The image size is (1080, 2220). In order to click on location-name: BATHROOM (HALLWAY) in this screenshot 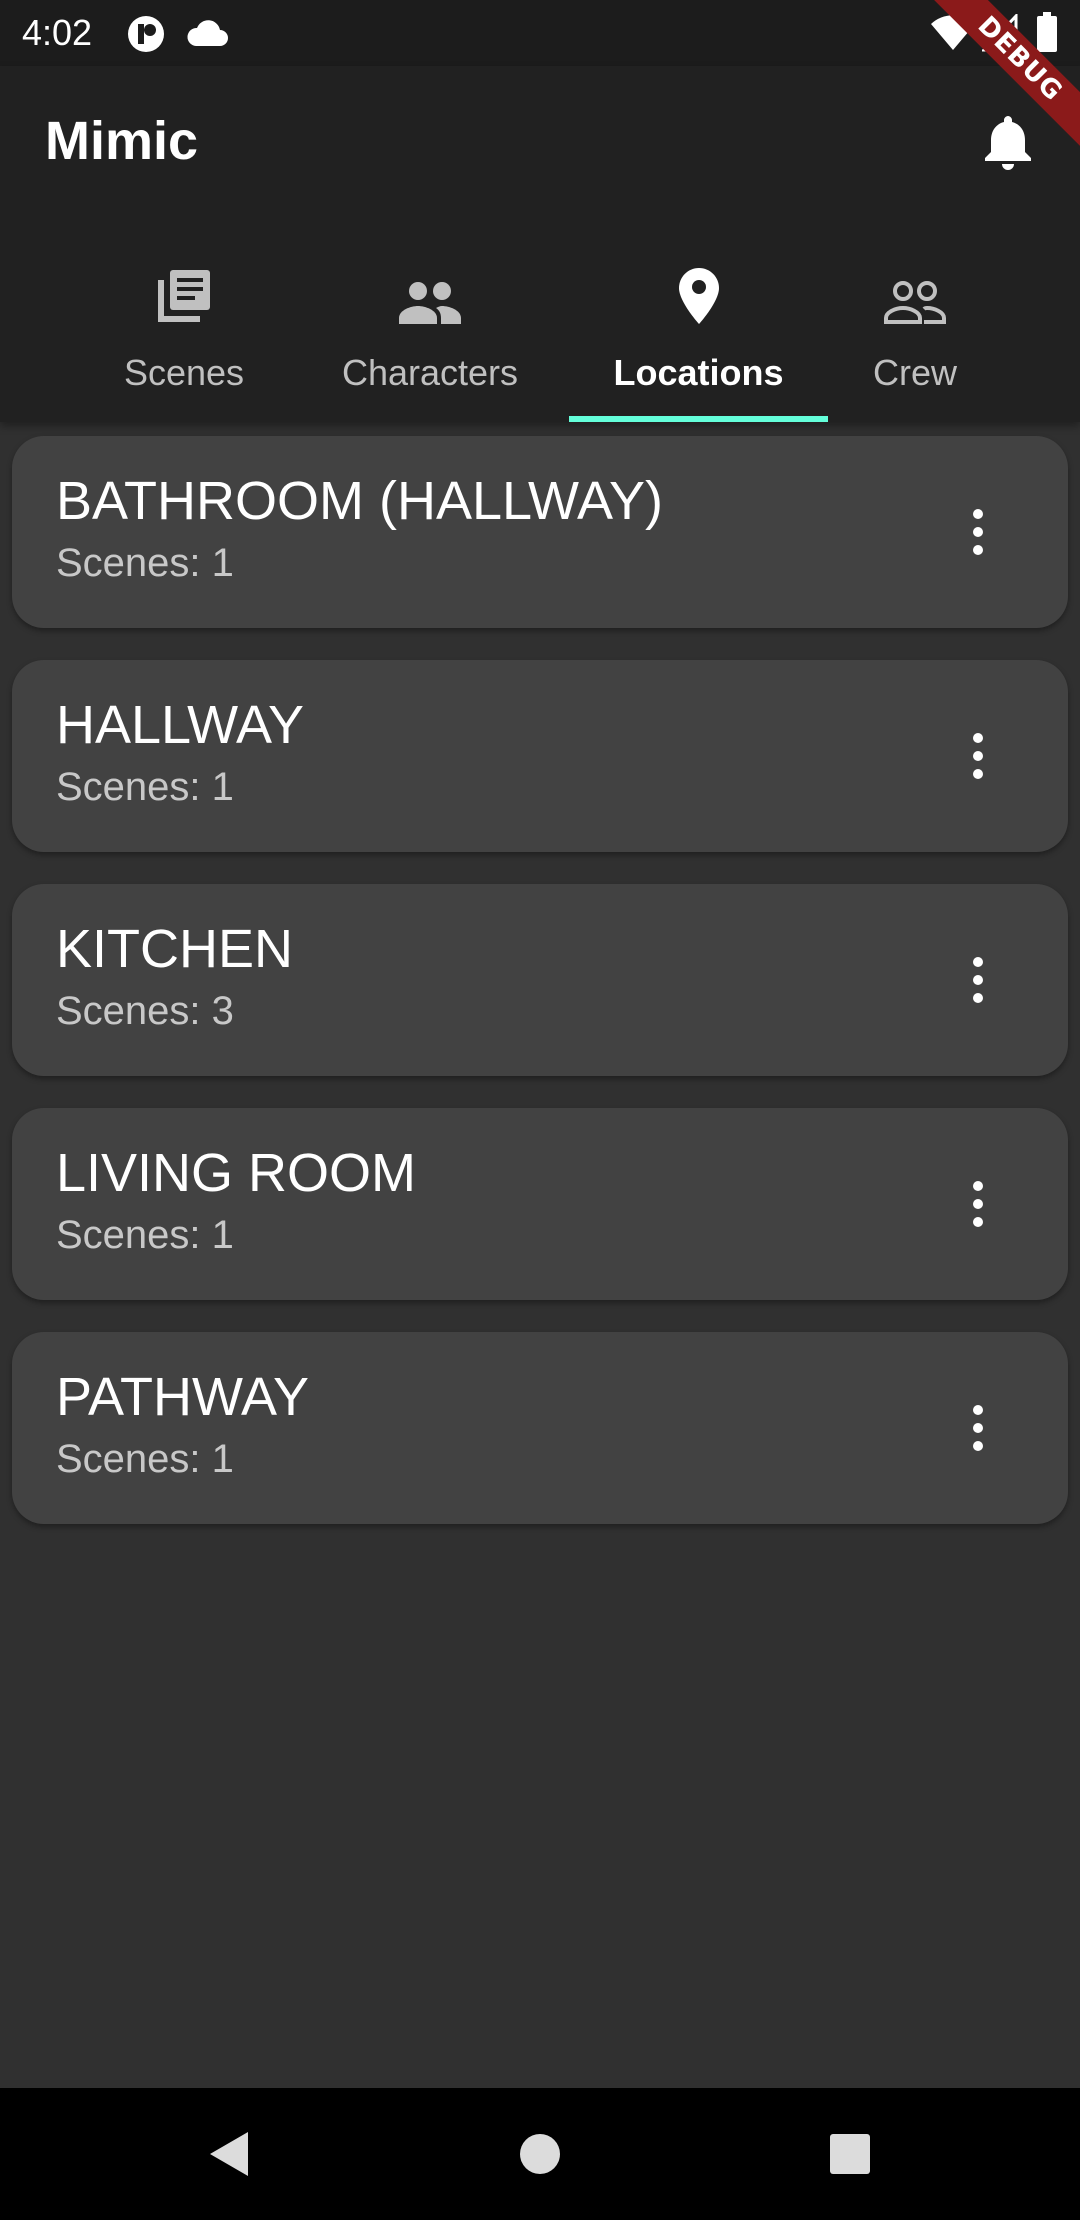, I will do `click(360, 501)`.